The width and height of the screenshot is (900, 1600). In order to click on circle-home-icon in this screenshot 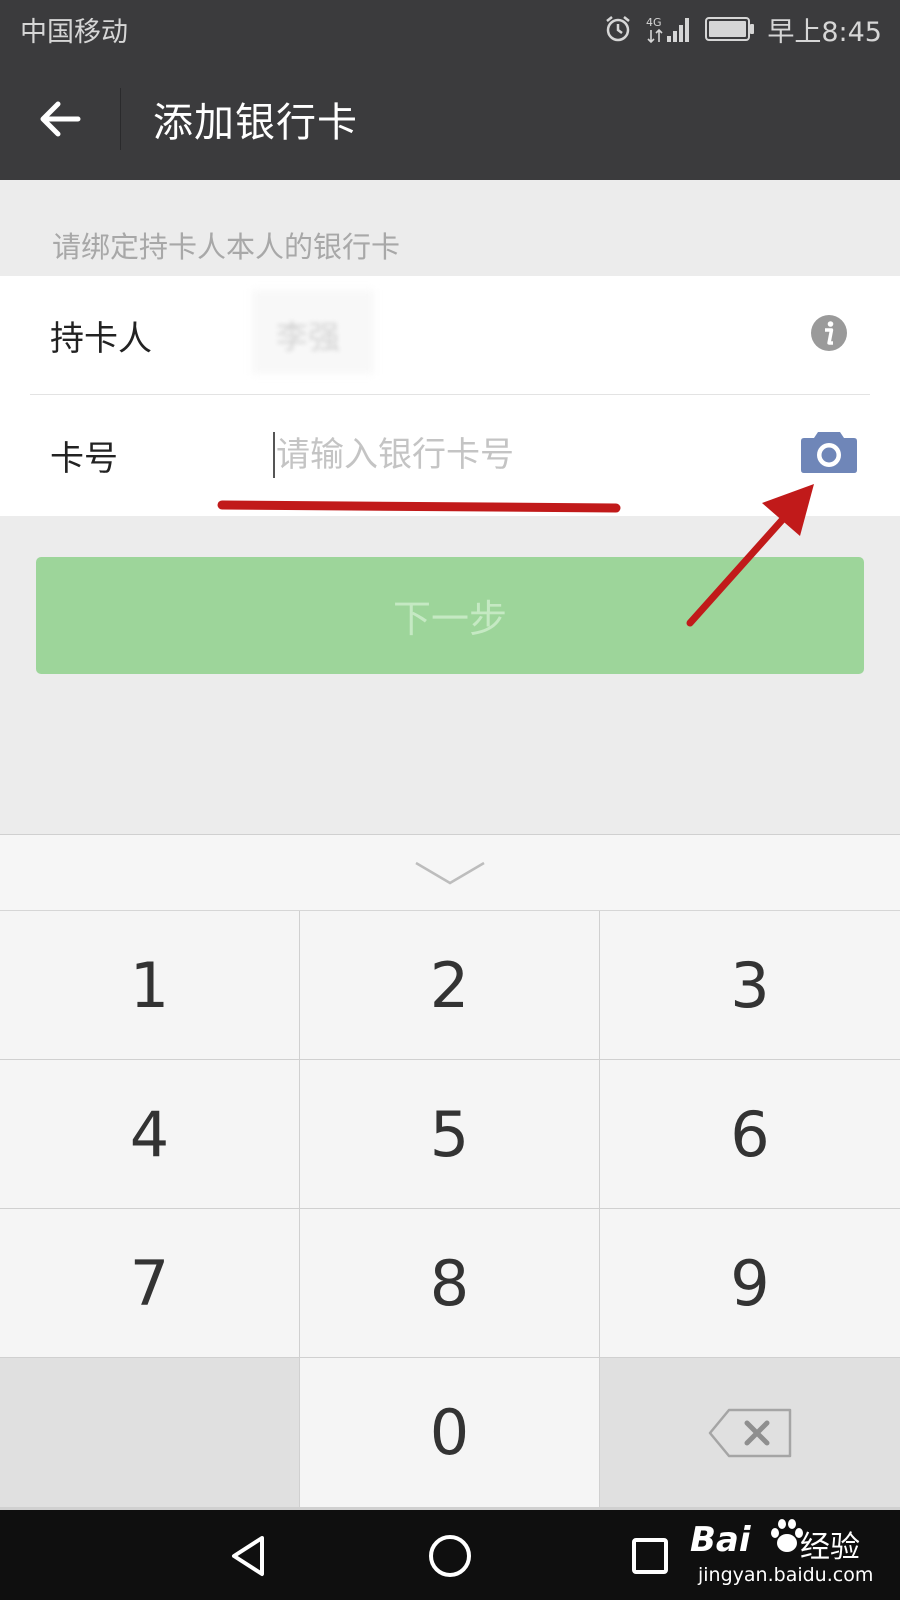, I will do `click(450, 1556)`.